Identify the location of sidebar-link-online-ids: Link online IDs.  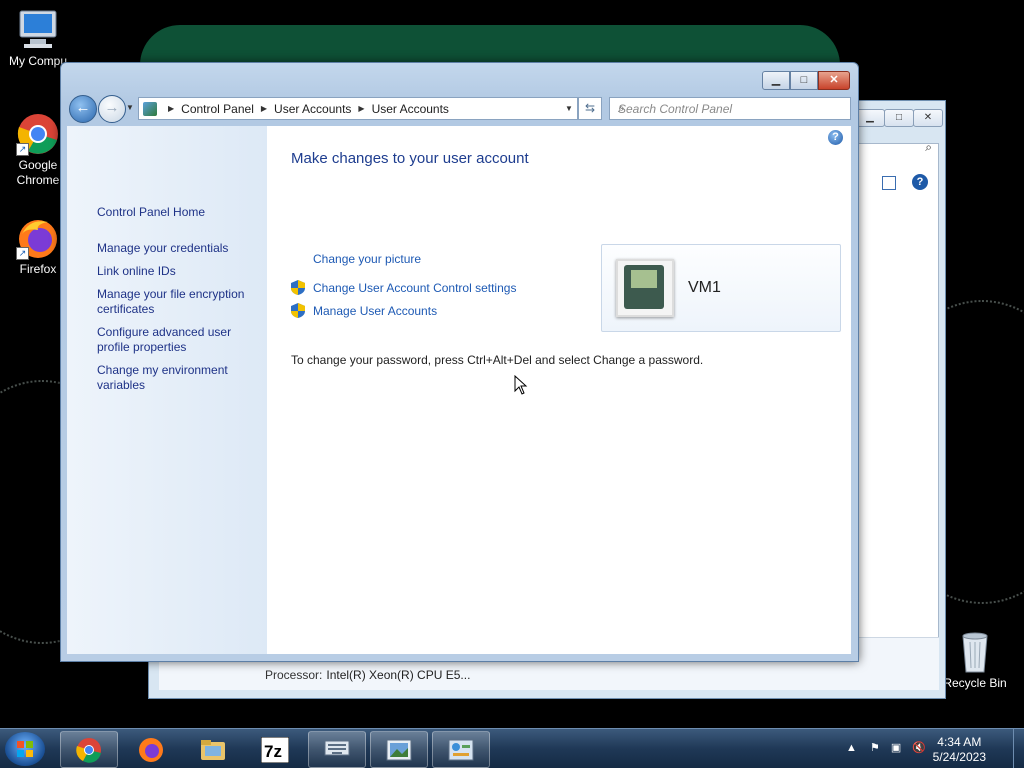
(177, 271).